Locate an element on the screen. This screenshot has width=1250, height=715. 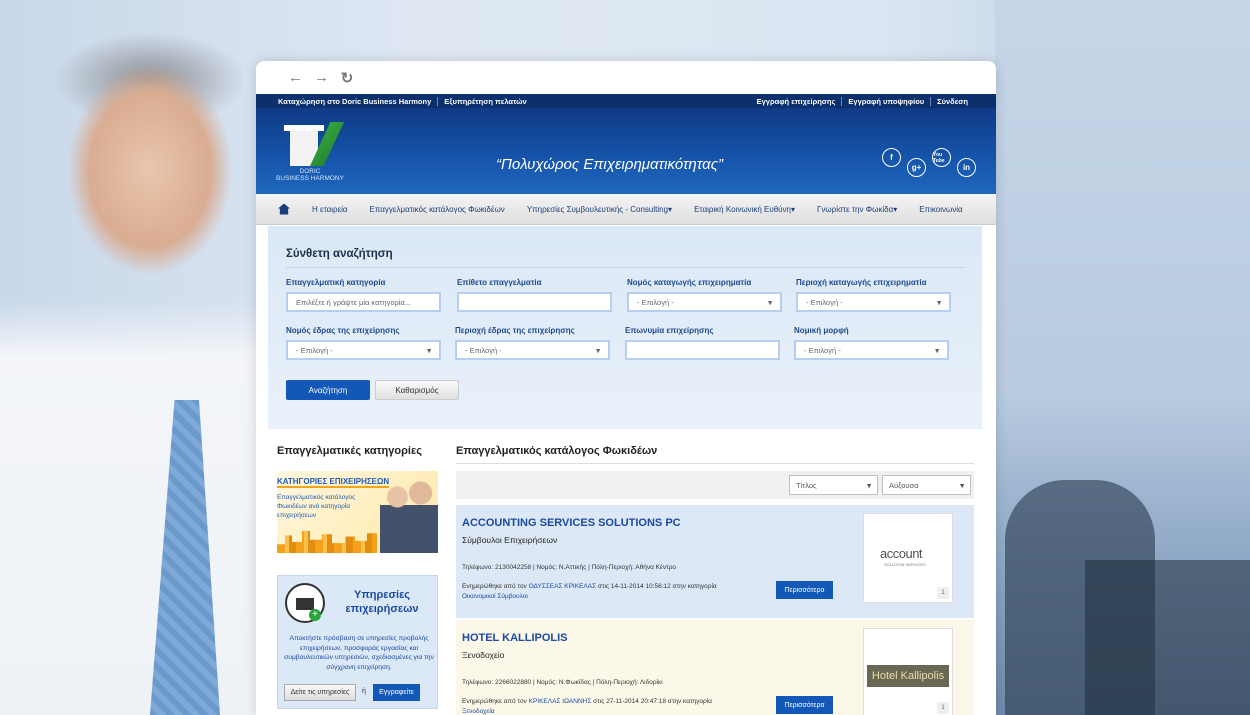
nav-item-consulting: Υπηρεσίες Συμβουλευτικής - Consulting▾ is located at coordinates (599, 209).